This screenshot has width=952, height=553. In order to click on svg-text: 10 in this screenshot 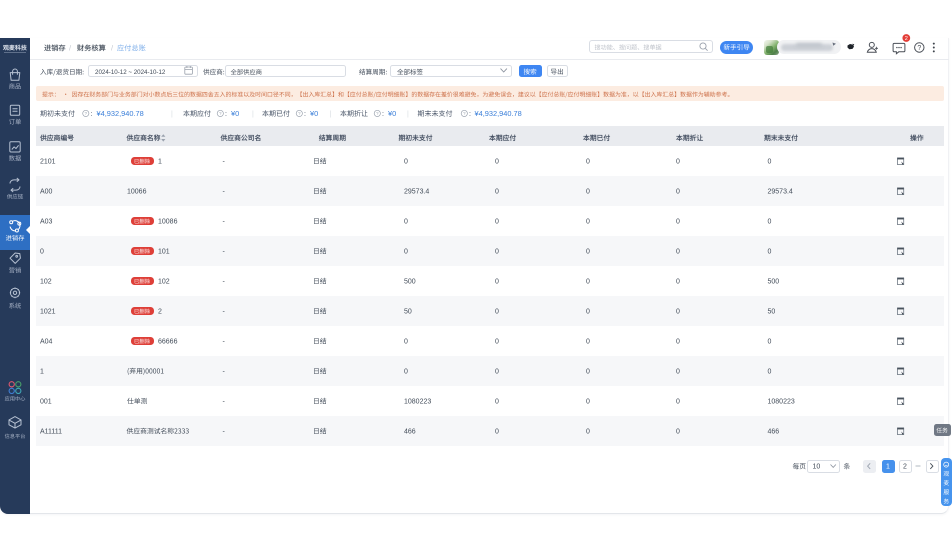, I will do `click(817, 467)`.